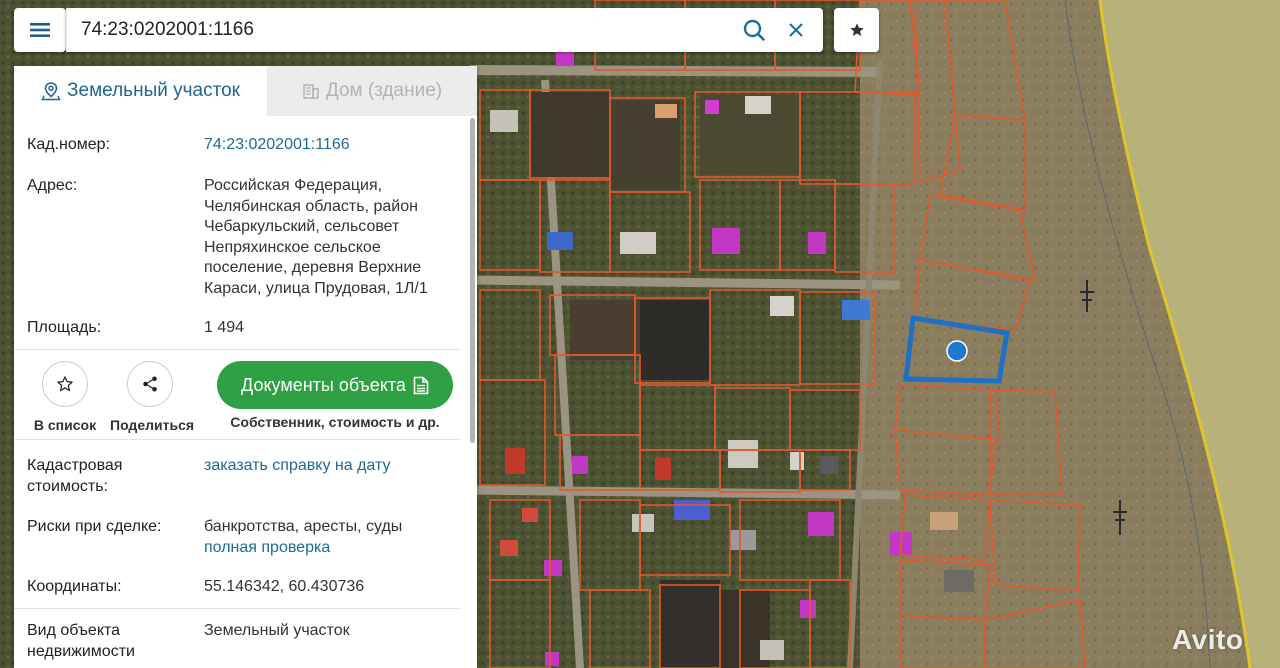 This screenshot has height=668, width=1280. I want to click on favorite-button, so click(856, 30).